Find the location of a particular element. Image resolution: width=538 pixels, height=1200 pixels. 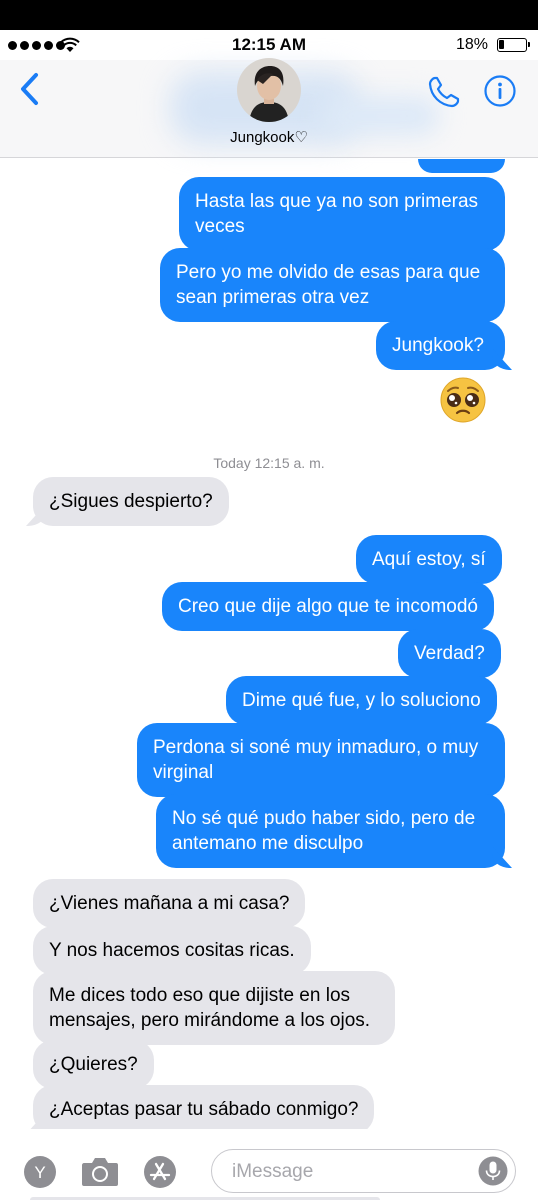

message-bubble-partial is located at coordinates (461, 166).